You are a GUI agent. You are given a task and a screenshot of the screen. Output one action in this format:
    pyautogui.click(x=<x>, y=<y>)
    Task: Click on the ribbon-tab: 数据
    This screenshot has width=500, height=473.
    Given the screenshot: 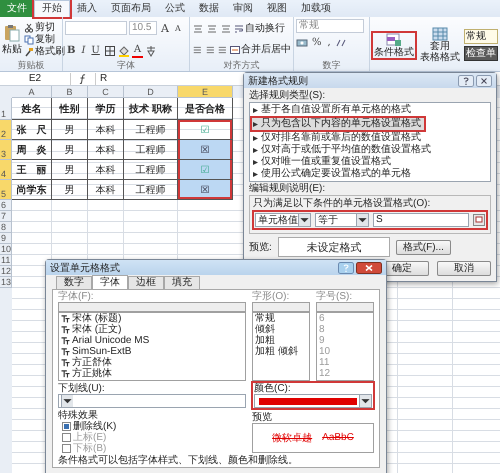 What is the action you would take?
    pyautogui.click(x=209, y=8)
    